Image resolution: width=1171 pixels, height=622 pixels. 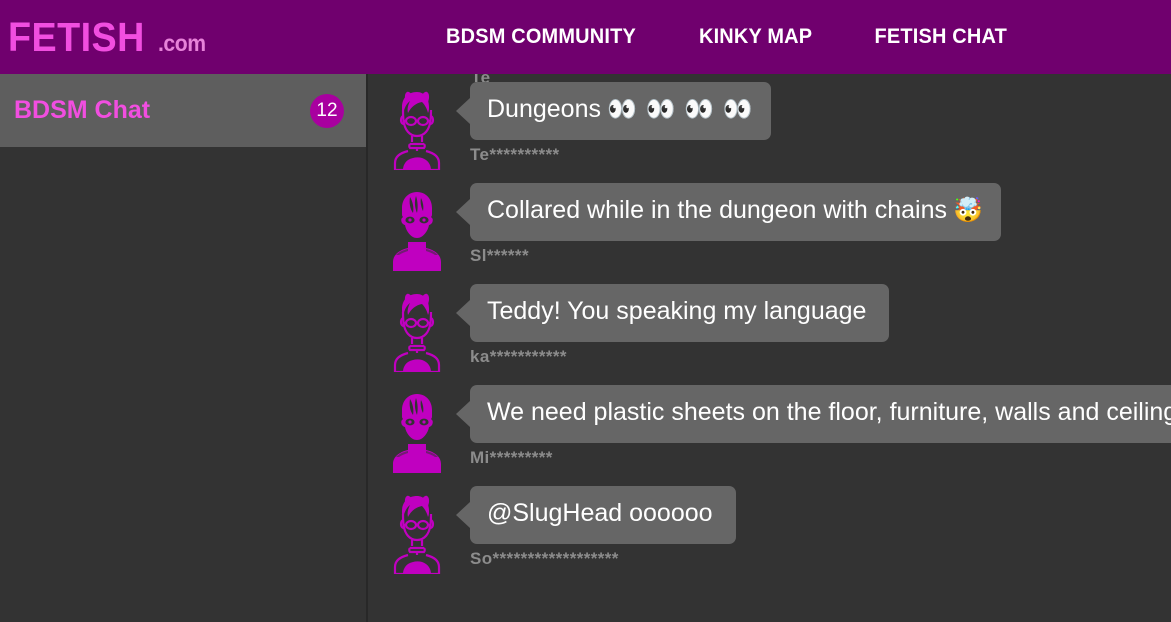 I want to click on message-username: Te**********, so click(x=515, y=154).